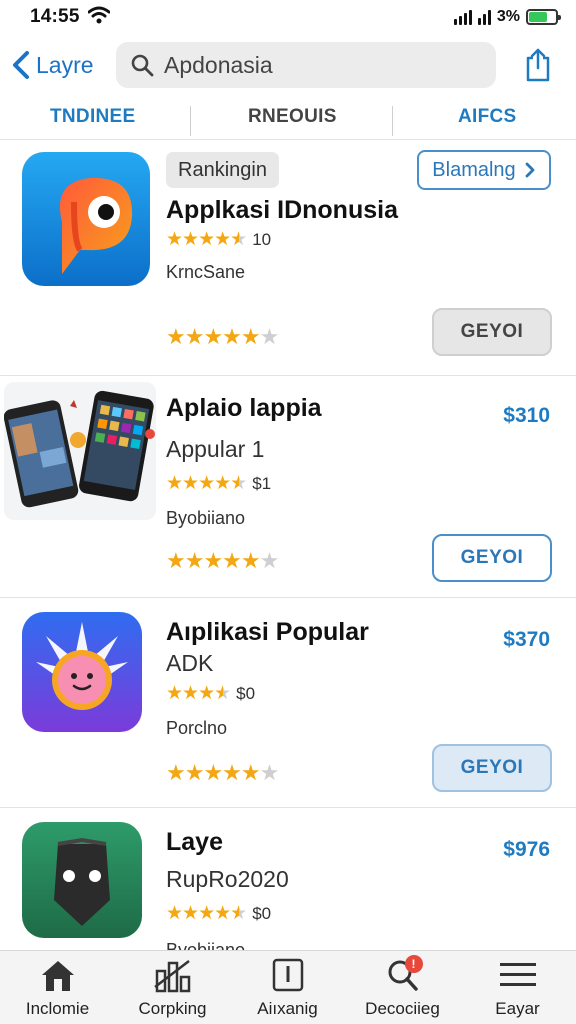 The height and width of the screenshot is (1024, 576). I want to click on search-field: Apdonasia, so click(306, 65).